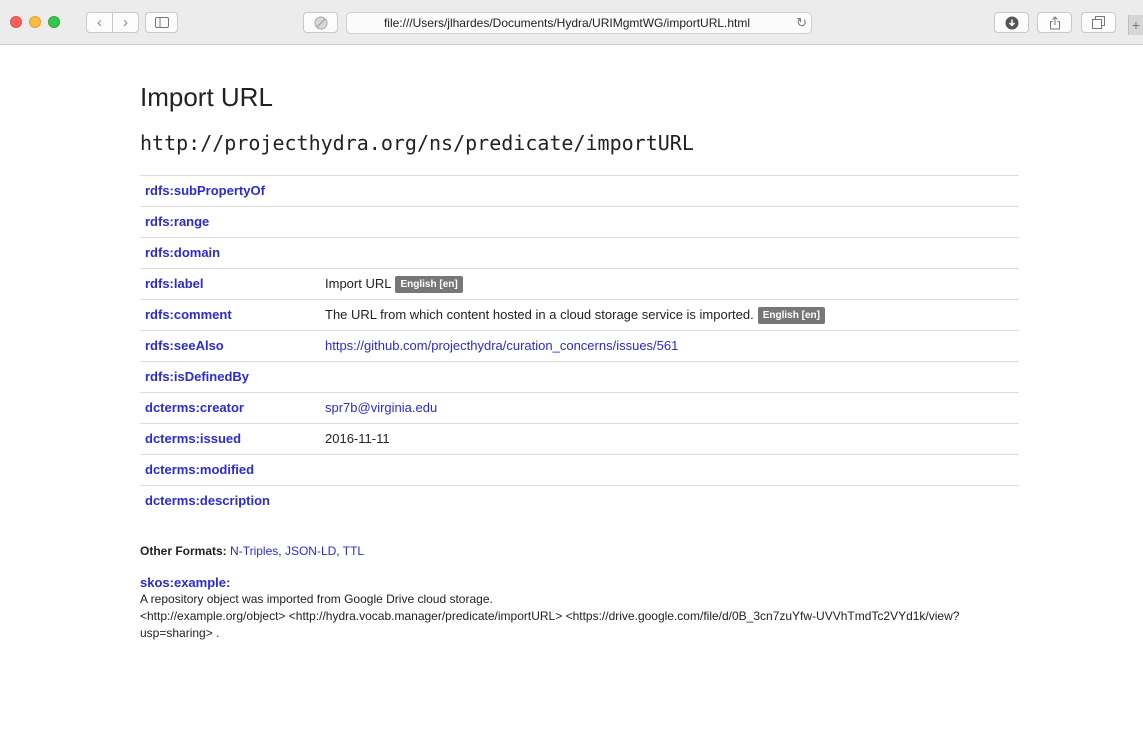 Image resolution: width=1143 pixels, height=751 pixels. I want to click on property-key-link: rdfs:seeAlso, so click(184, 346).